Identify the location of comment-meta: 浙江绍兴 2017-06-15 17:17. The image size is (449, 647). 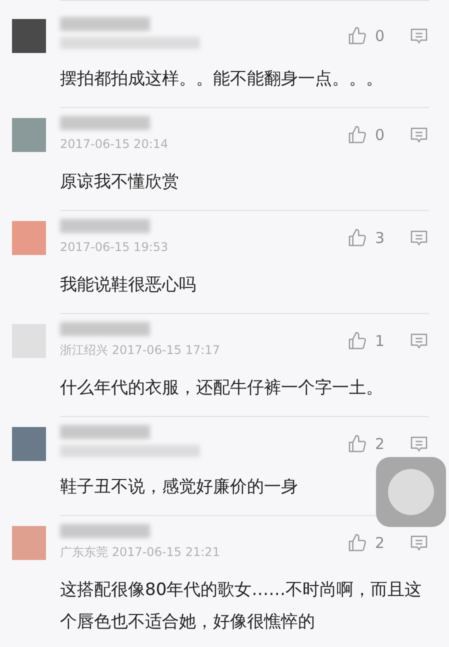
(140, 350).